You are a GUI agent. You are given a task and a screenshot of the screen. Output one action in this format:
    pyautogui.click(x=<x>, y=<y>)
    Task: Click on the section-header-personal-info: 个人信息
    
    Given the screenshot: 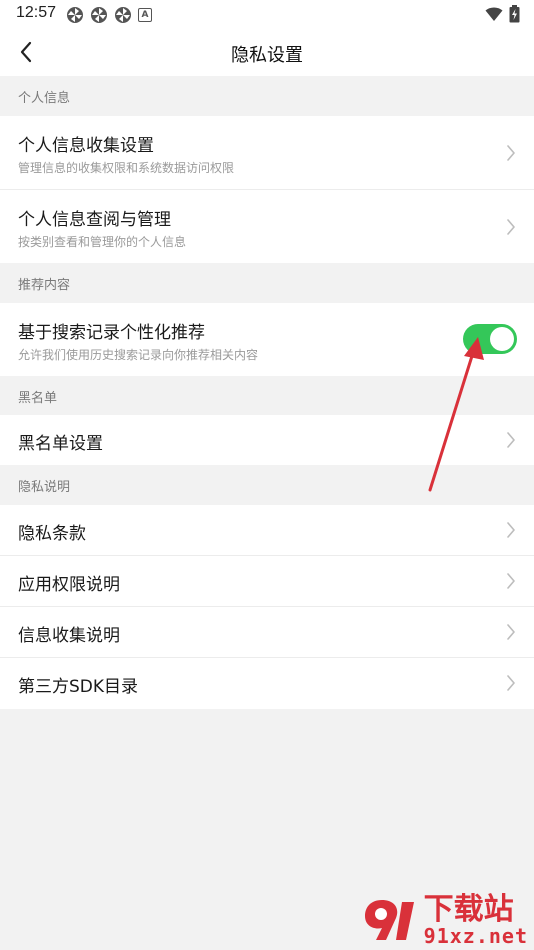 What is the action you would take?
    pyautogui.click(x=267, y=96)
    